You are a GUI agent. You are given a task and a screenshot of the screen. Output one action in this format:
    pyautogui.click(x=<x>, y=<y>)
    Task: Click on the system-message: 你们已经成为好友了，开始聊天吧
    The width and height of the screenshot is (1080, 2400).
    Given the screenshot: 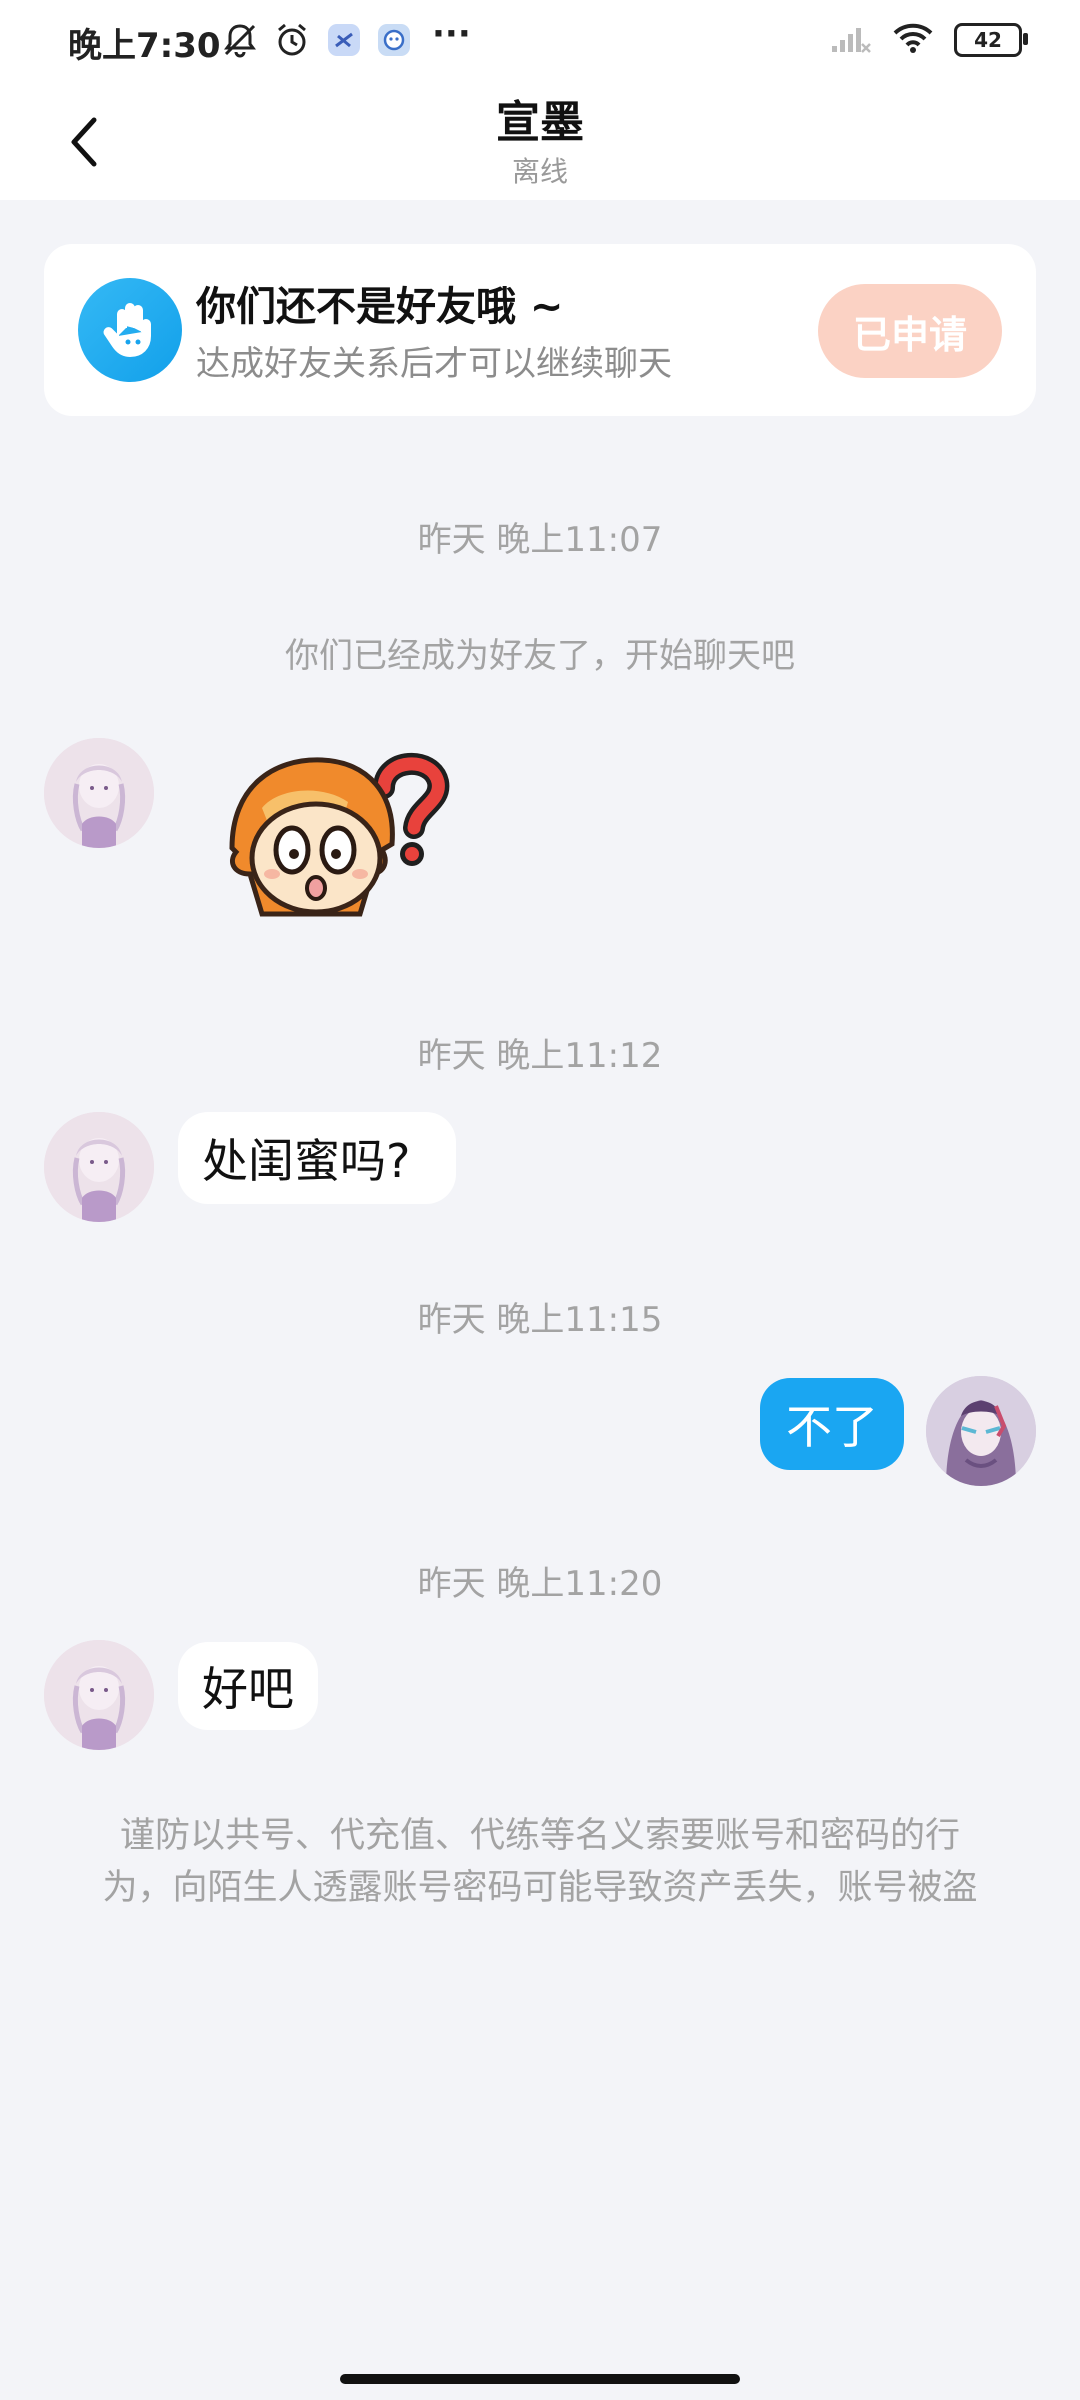 What is the action you would take?
    pyautogui.click(x=540, y=656)
    